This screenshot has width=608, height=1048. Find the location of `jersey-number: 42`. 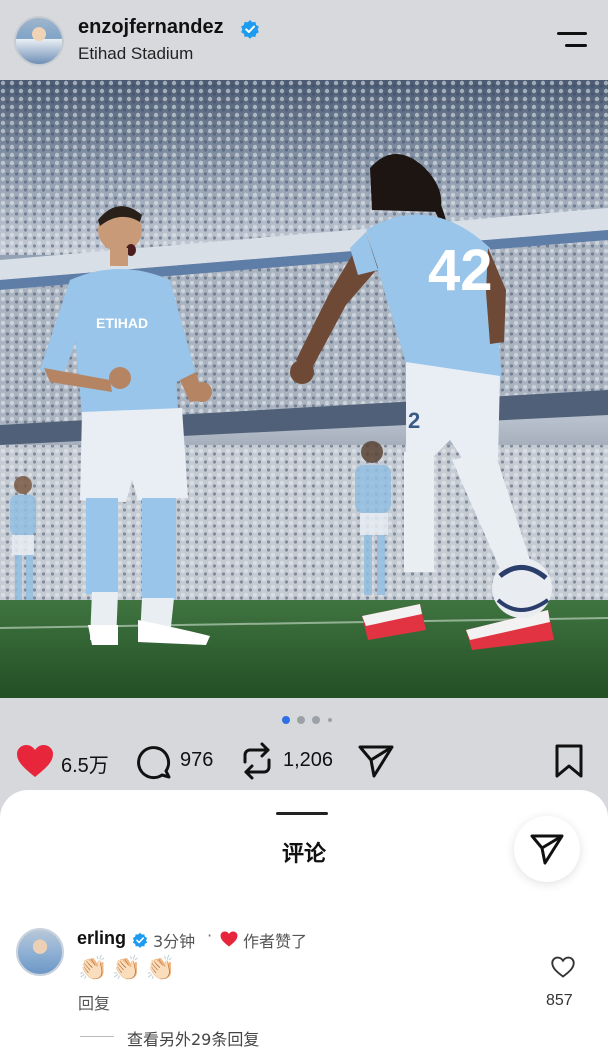

jersey-number: 42 is located at coordinates (460, 270).